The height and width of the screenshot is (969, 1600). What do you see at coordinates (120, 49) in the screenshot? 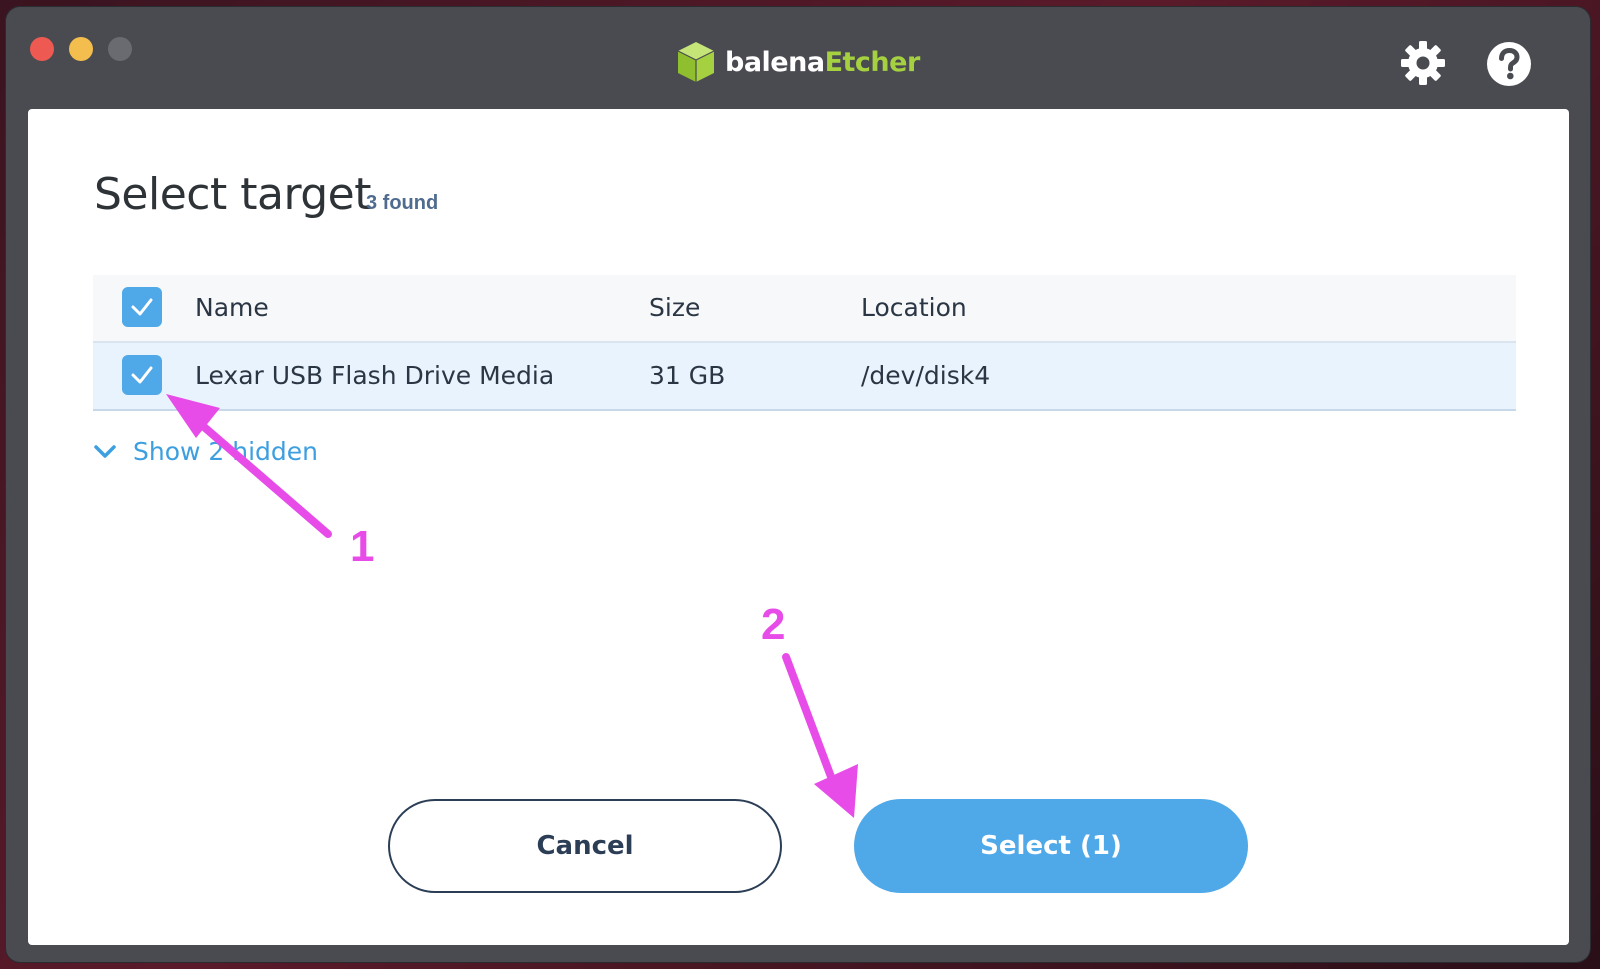
I see `maximize-window-button` at bounding box center [120, 49].